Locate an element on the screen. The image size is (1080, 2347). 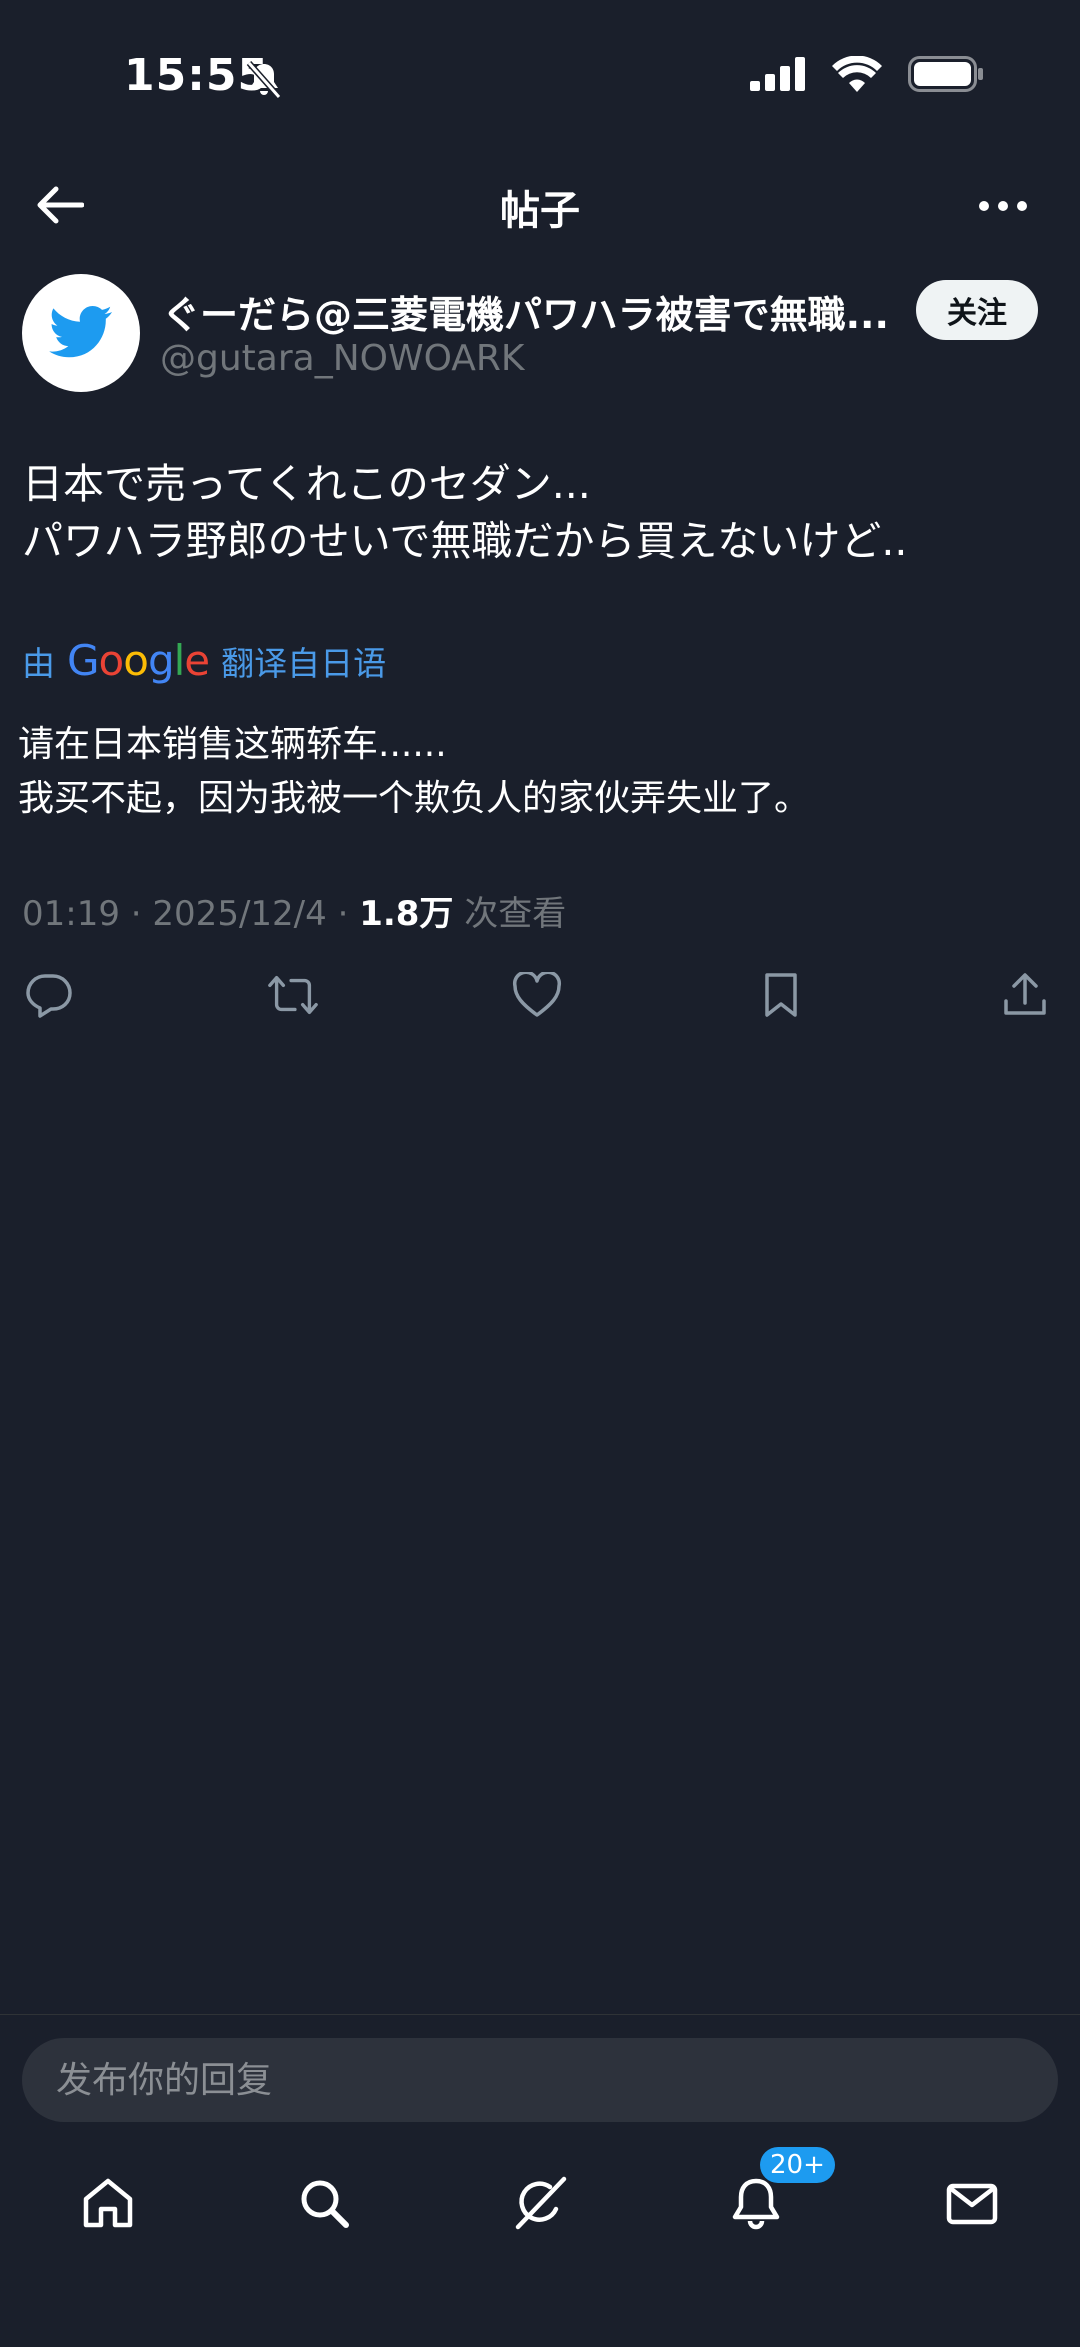
tweet-time: 01:19 is located at coordinates (71, 914).